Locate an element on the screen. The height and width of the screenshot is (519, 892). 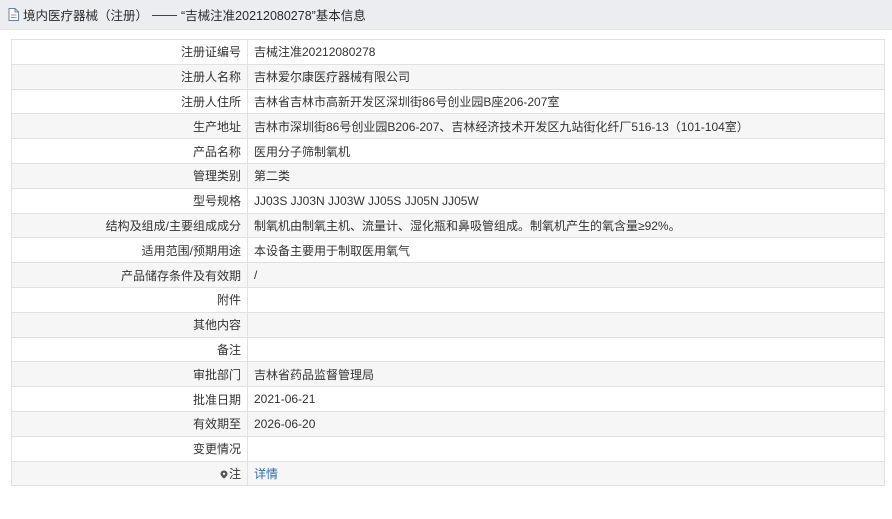
table-row: 批准日期 2021-06-21 is located at coordinates (448, 399).